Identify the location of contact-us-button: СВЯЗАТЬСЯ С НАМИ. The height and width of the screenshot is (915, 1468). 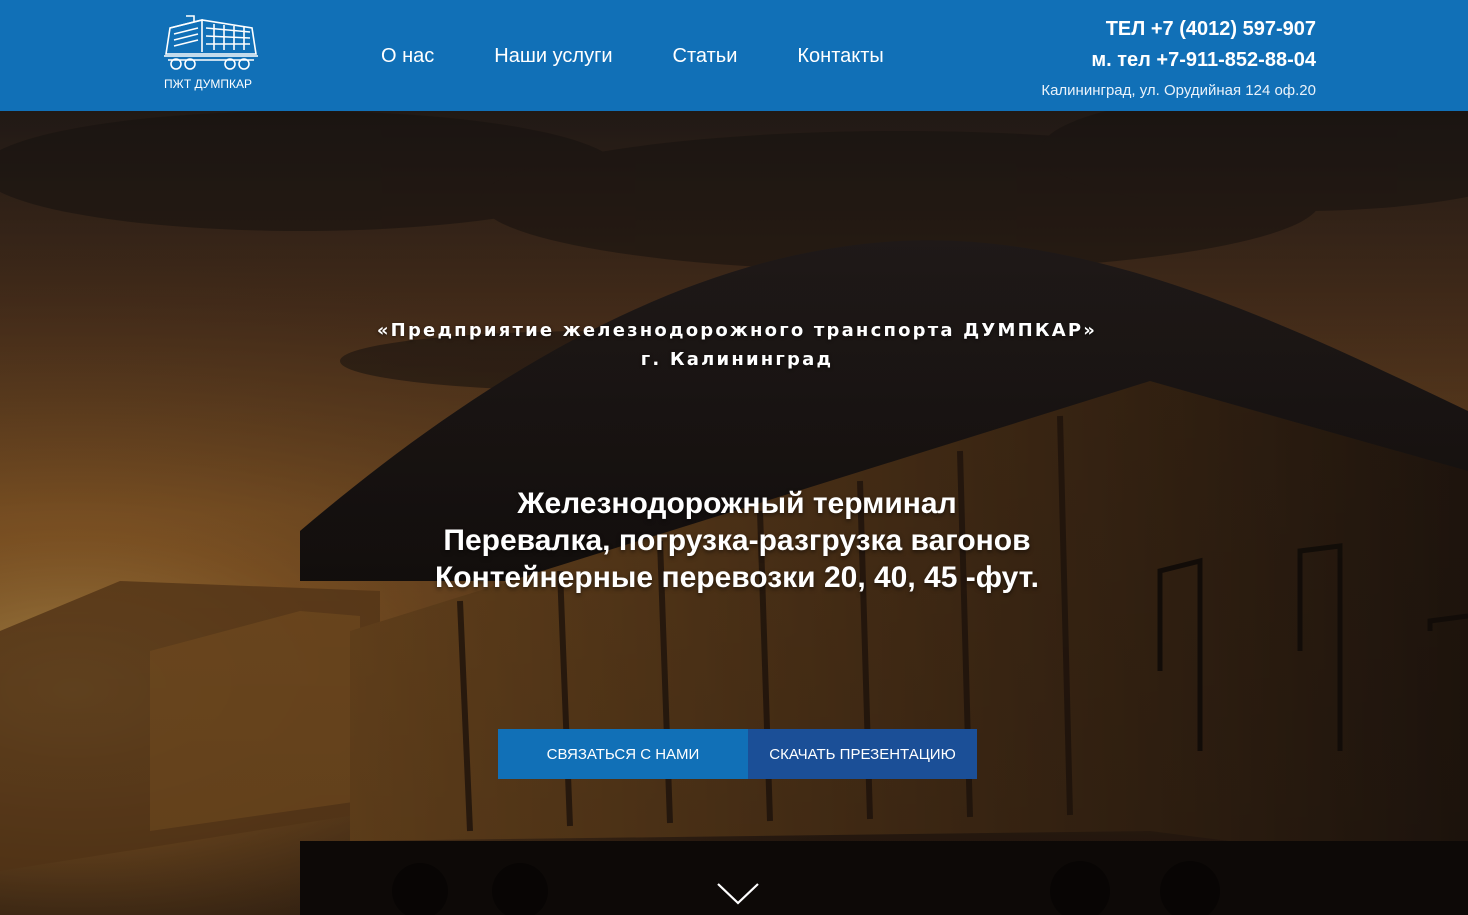
(623, 754).